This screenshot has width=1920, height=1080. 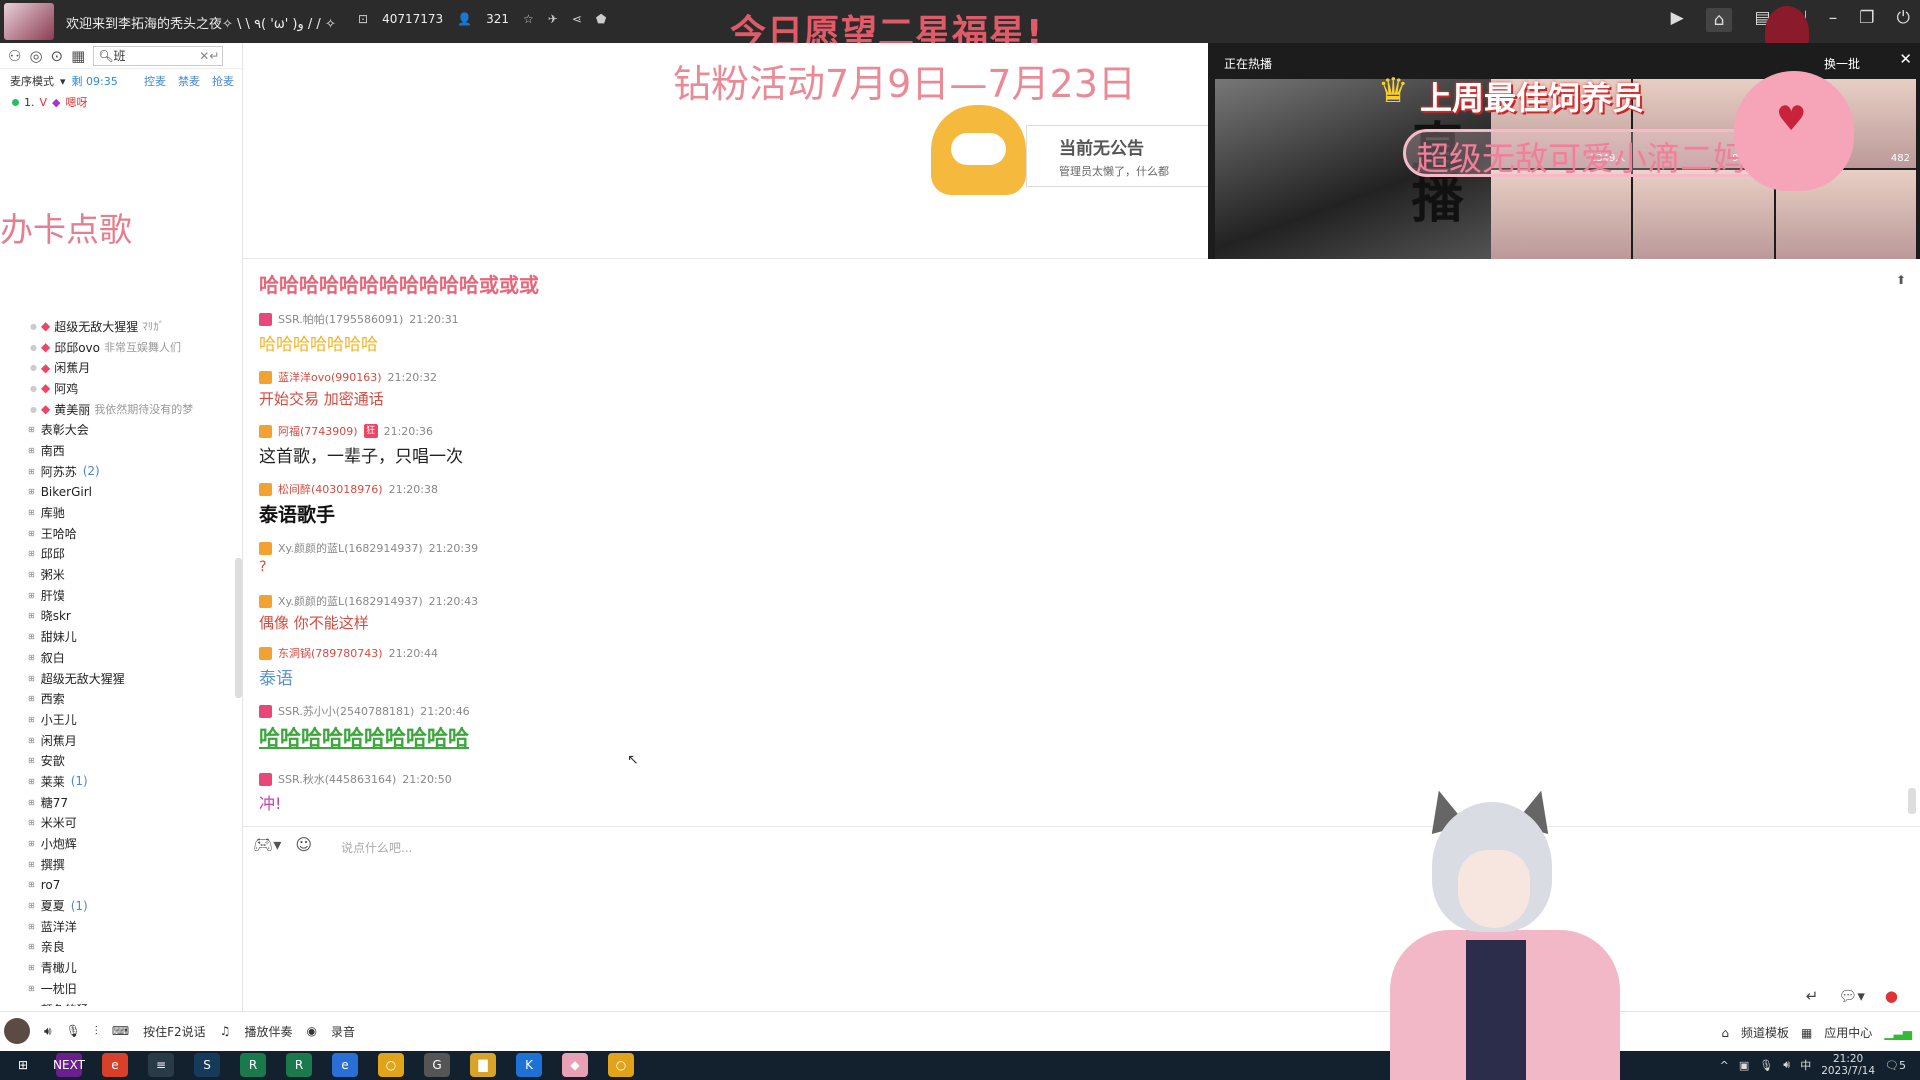 I want to click on control-mic-link: 控麦, so click(x=155, y=81).